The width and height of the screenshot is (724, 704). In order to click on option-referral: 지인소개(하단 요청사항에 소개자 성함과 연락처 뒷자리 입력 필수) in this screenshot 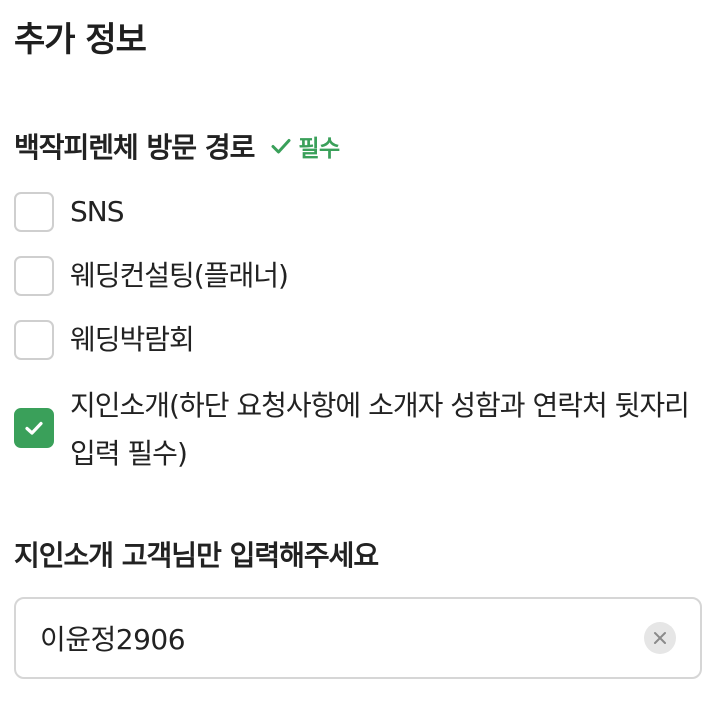, I will do `click(357, 433)`.